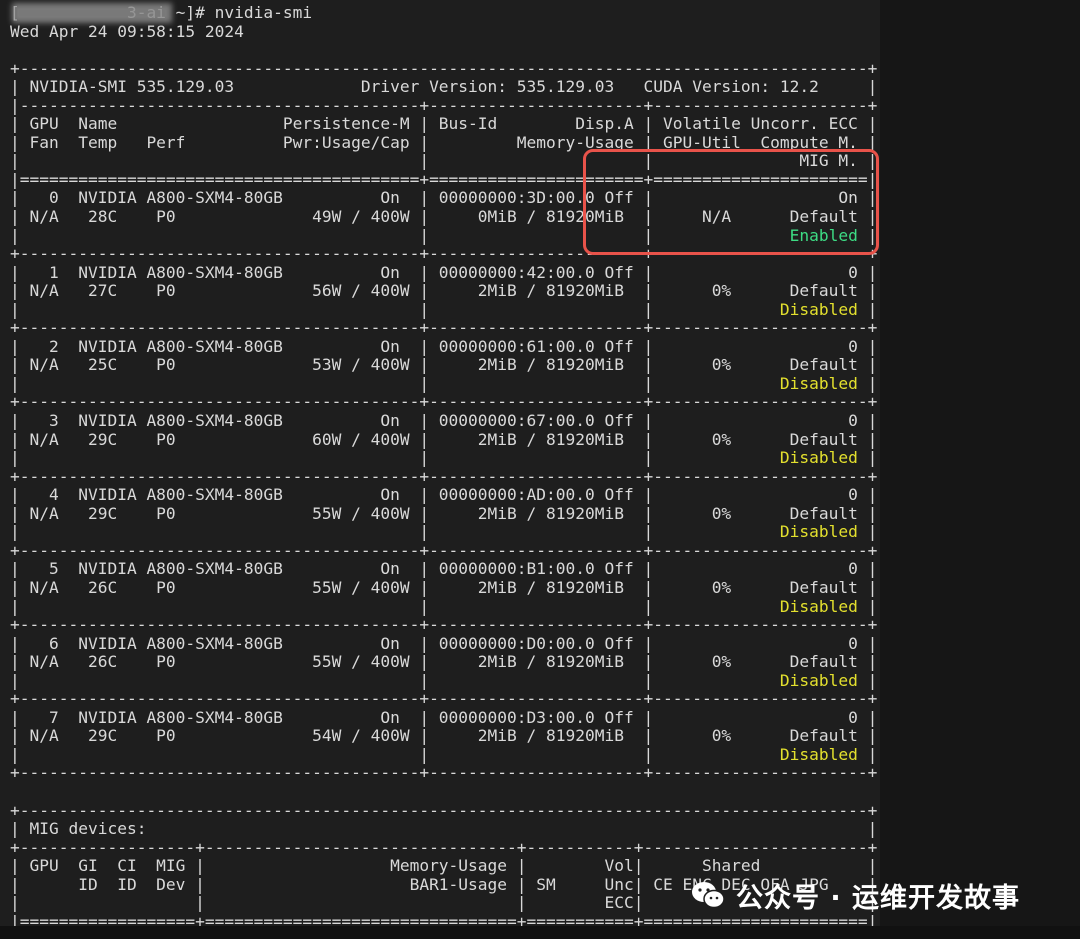  I want to click on date-line: Wed Apr 24 09:58:15 2024, so click(127, 31).